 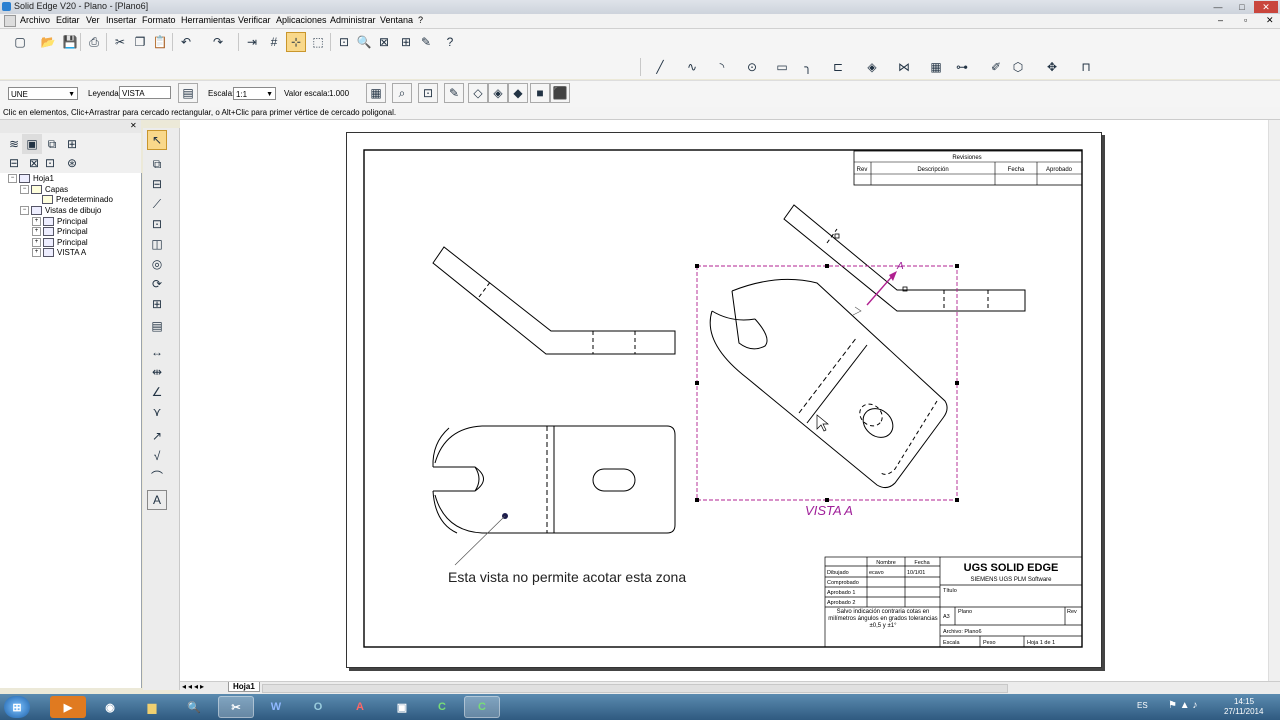 I want to click on tree-view-2: + Principal, so click(x=60, y=232).